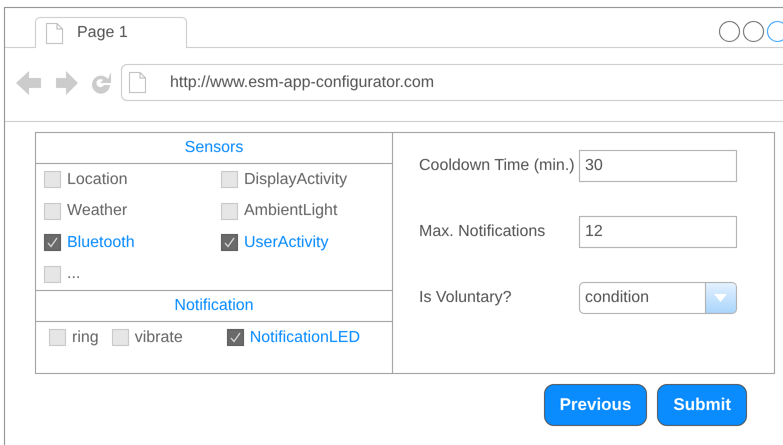 The image size is (783, 445). What do you see at coordinates (465, 298) in the screenshot?
I see `field-label: Is Voluntary?` at bounding box center [465, 298].